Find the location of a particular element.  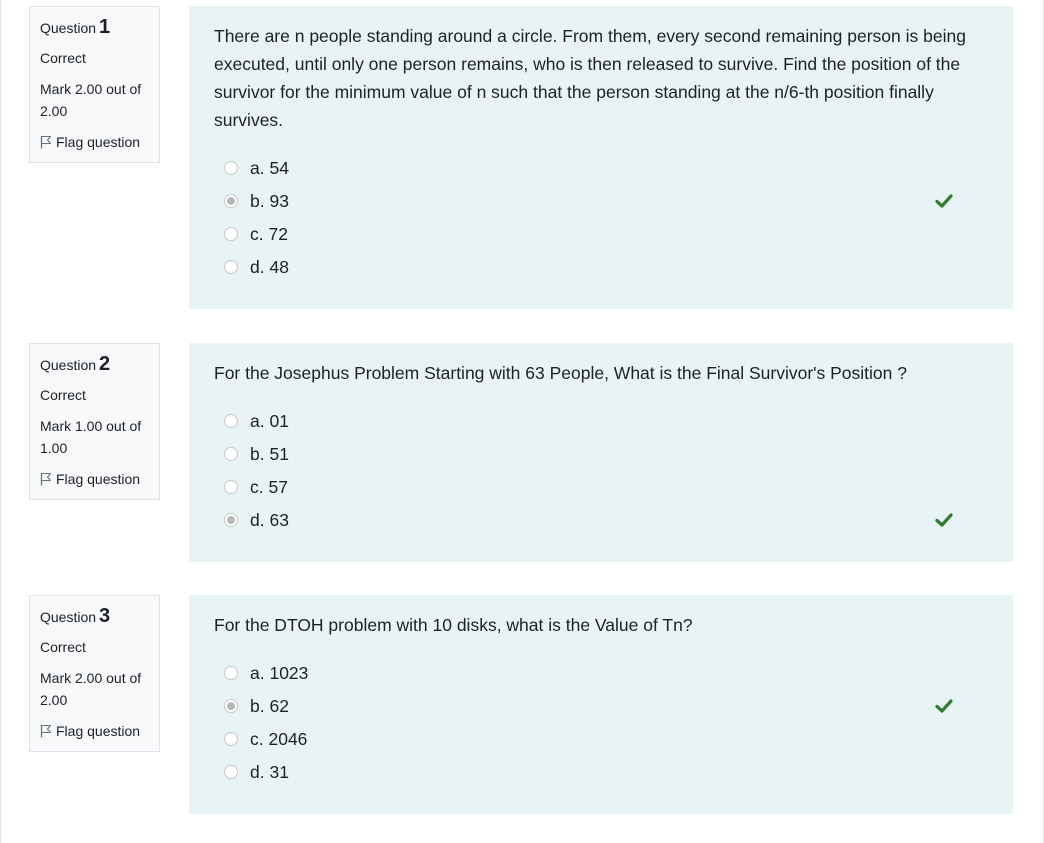

question-grade: Mark 1.00 out of 1.00 is located at coordinates (91, 437).